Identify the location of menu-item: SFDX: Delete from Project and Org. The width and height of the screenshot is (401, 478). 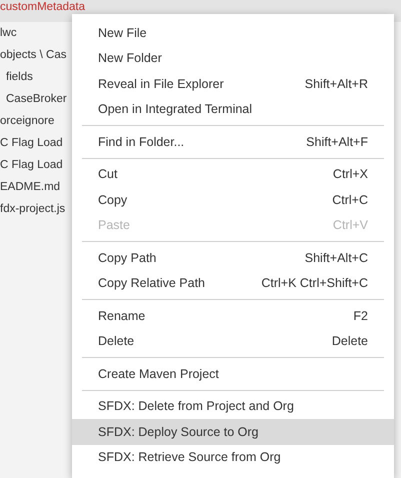
(233, 406).